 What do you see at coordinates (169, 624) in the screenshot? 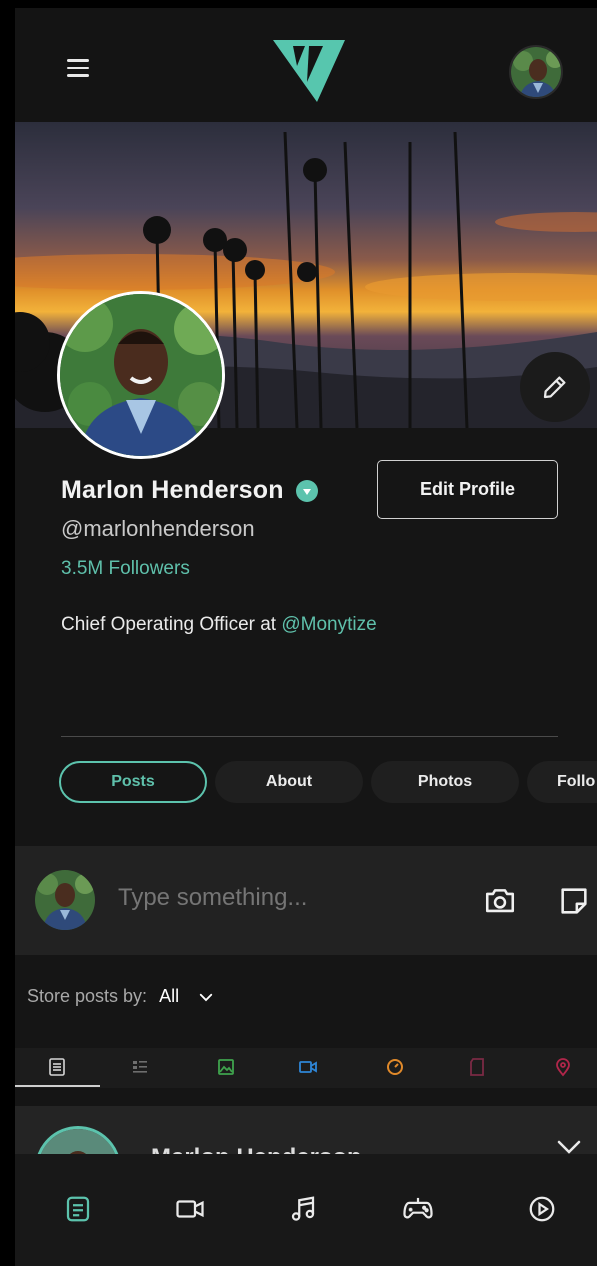
I see `bio-text: Chief Operating Officer at` at bounding box center [169, 624].